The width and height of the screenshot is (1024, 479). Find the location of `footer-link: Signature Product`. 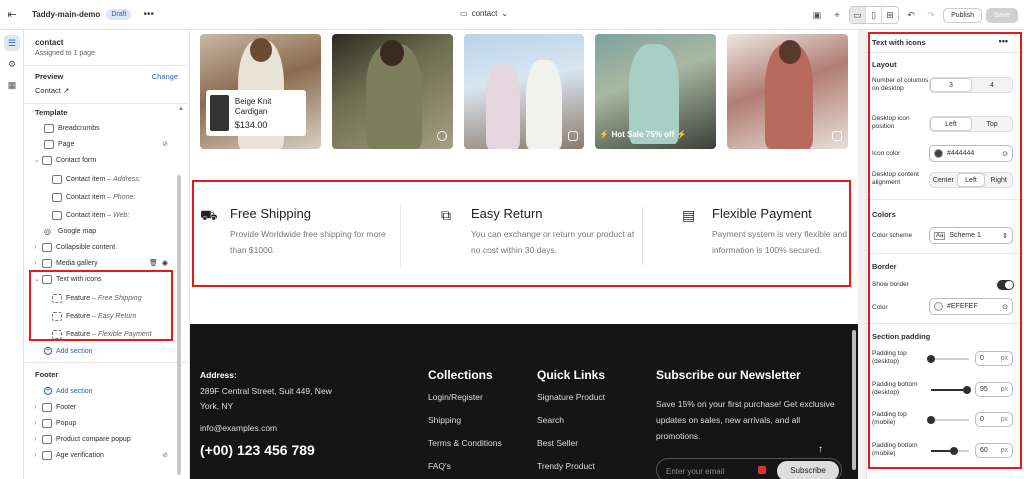

footer-link: Signature Product is located at coordinates (571, 403).